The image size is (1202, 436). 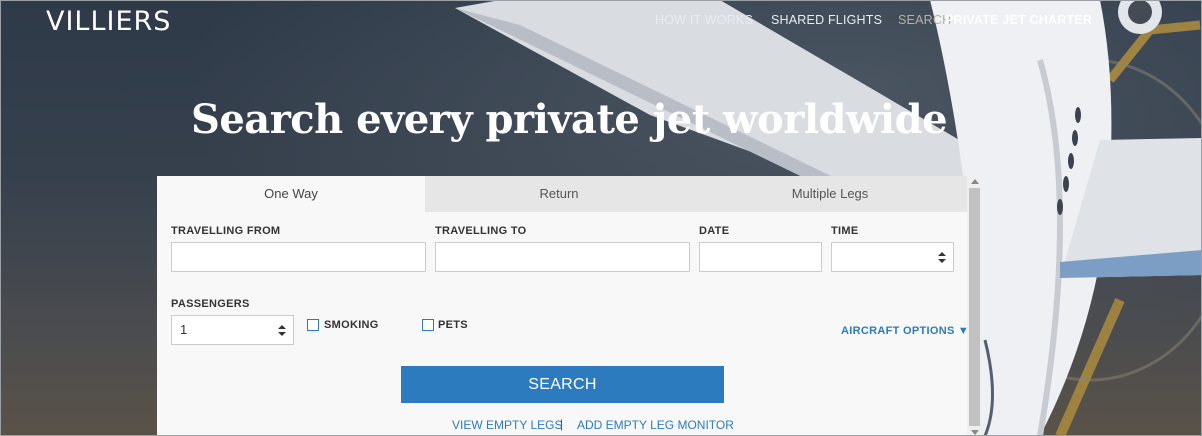 What do you see at coordinates (273, 119) in the screenshot?
I see `headline-start: Search` at bounding box center [273, 119].